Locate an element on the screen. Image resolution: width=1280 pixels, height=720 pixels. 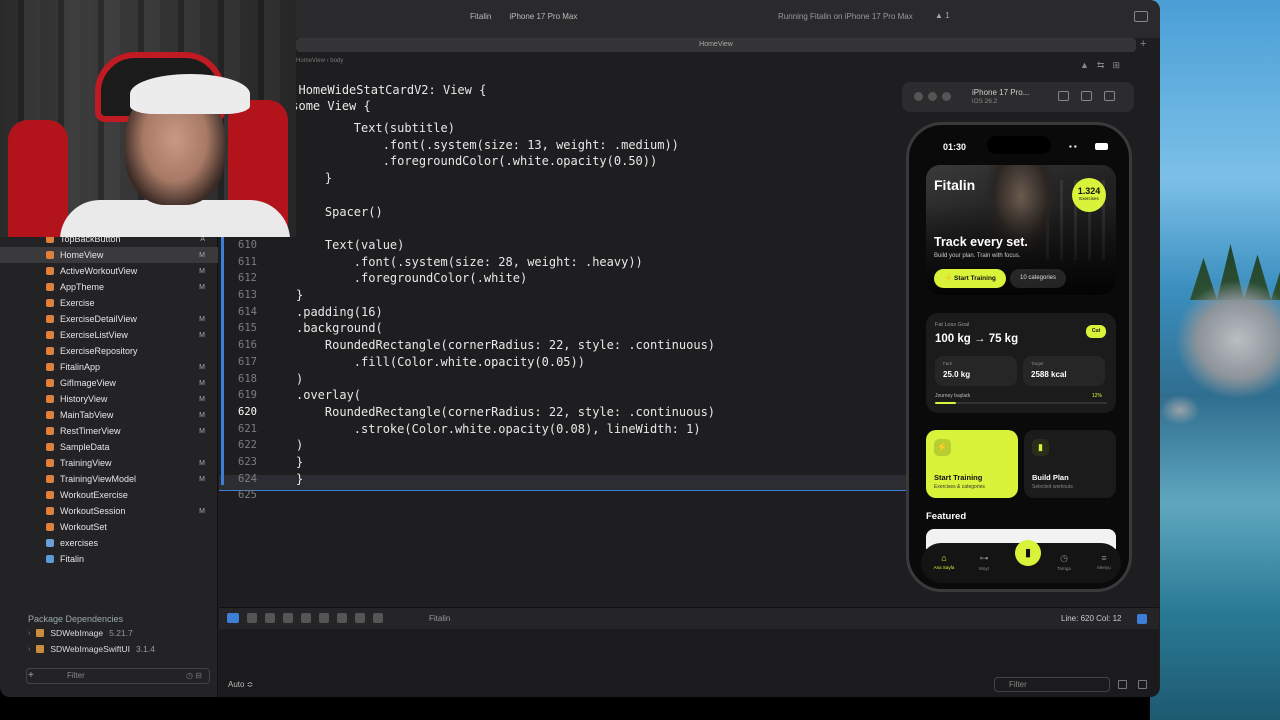
console-toggle-icon is located at coordinates (1142, 619).